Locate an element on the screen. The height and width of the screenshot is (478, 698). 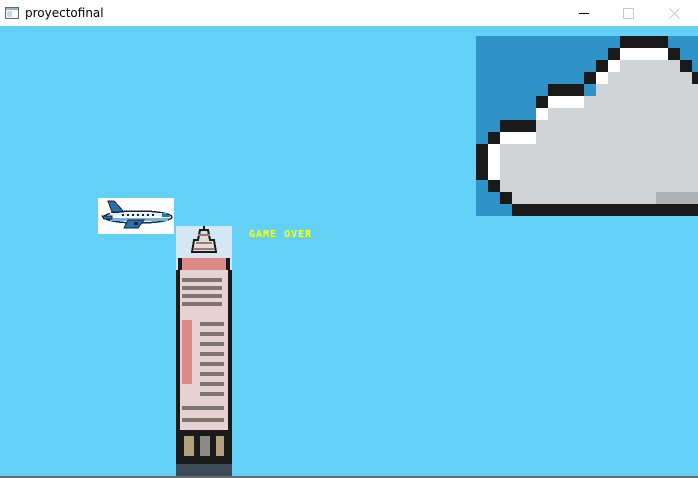
minimize-icon is located at coordinates (584, 13).